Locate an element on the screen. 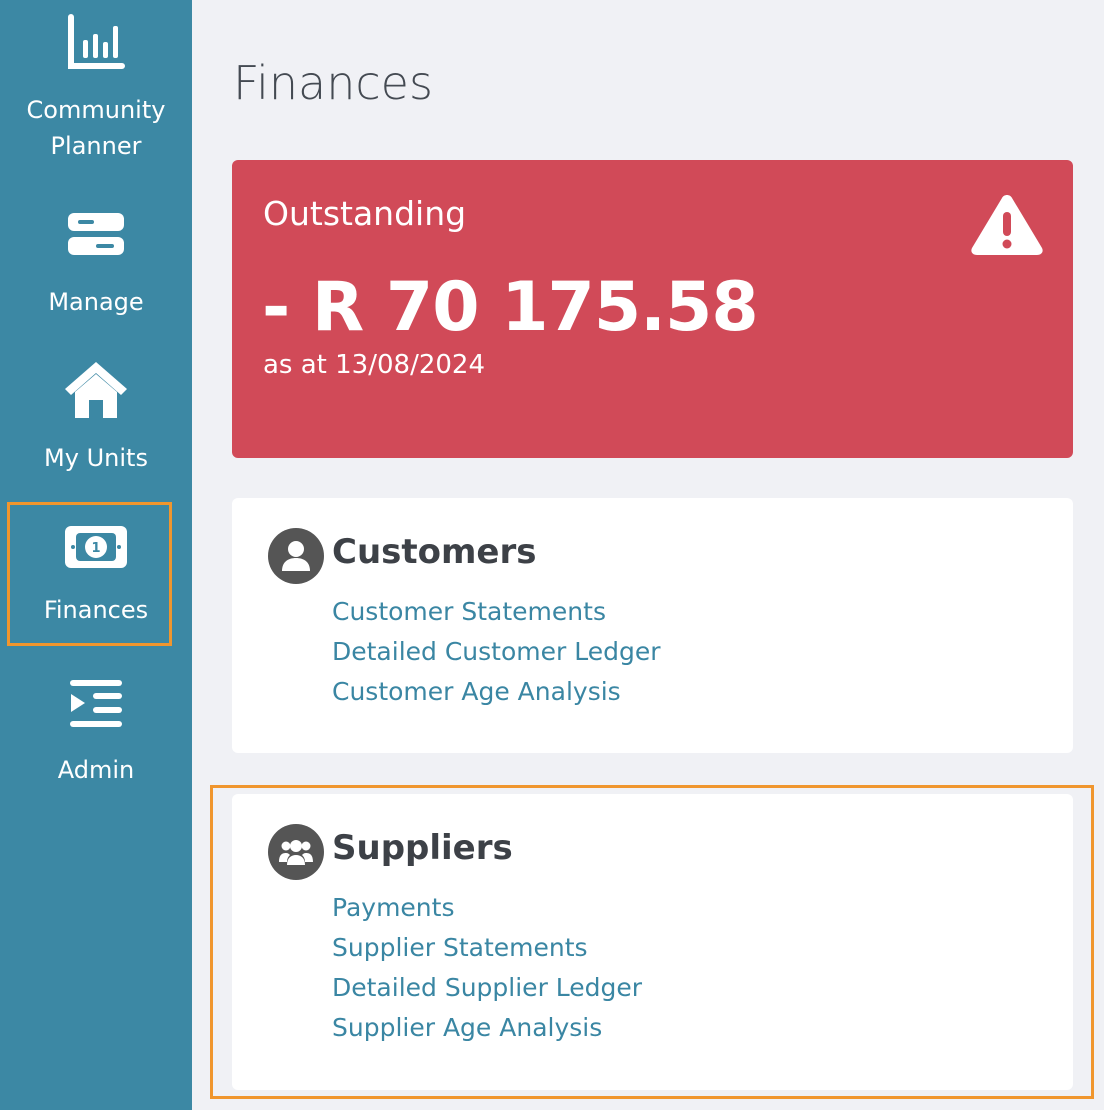 Image resolution: width=1104 pixels, height=1110 pixels. customers-header: Customers is located at coordinates (402, 556).